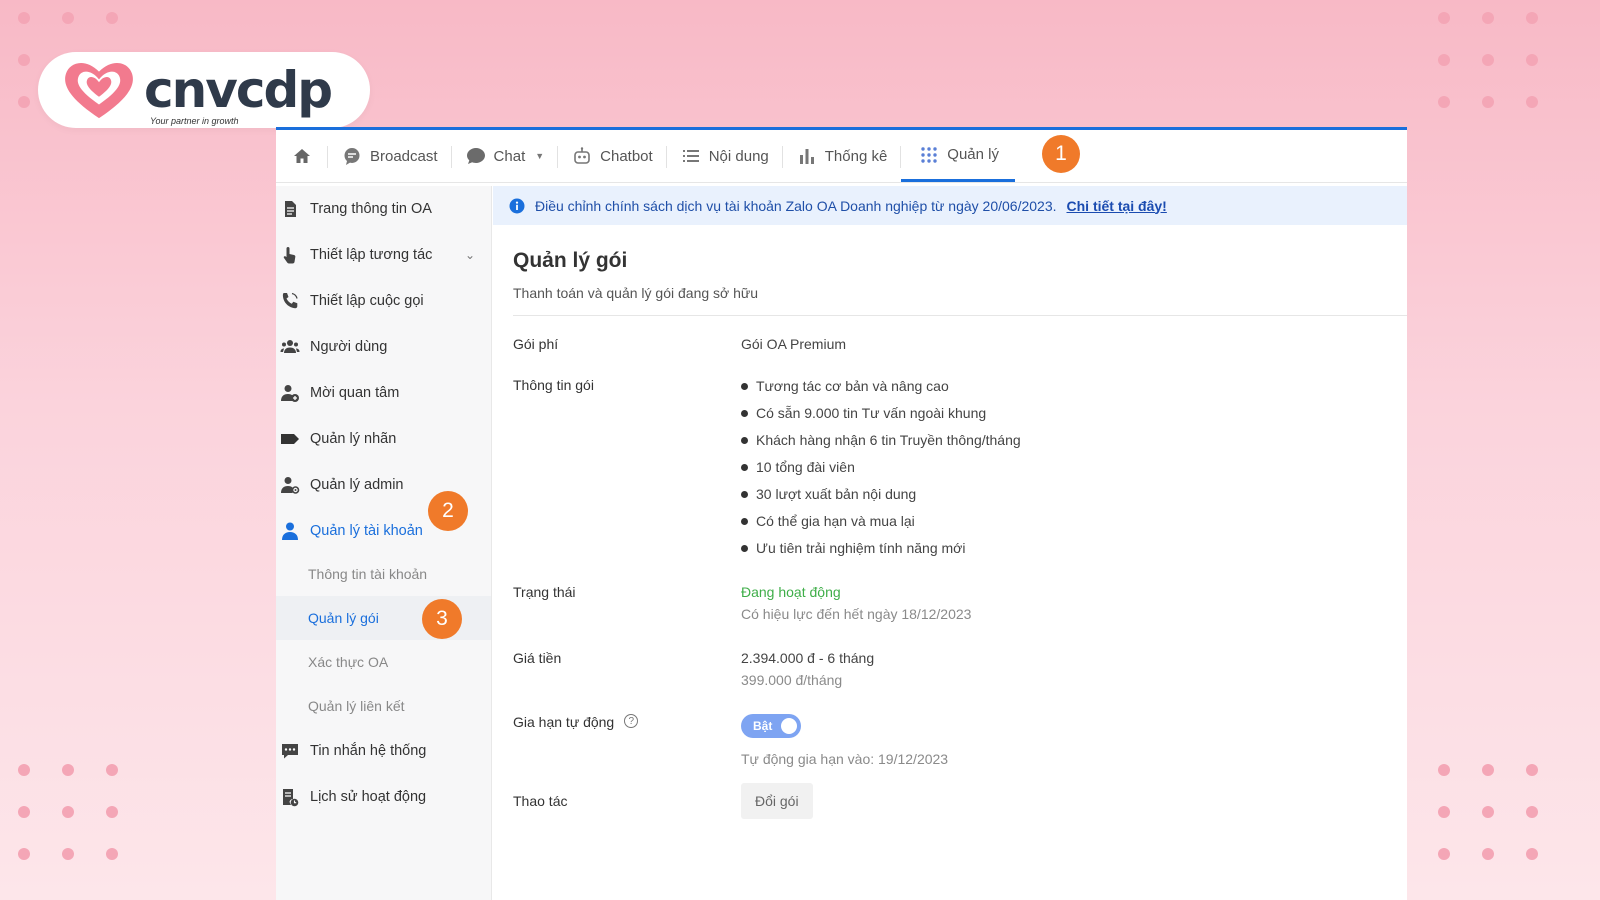  Describe the element at coordinates (290, 300) in the screenshot. I see `phone-icon` at that location.